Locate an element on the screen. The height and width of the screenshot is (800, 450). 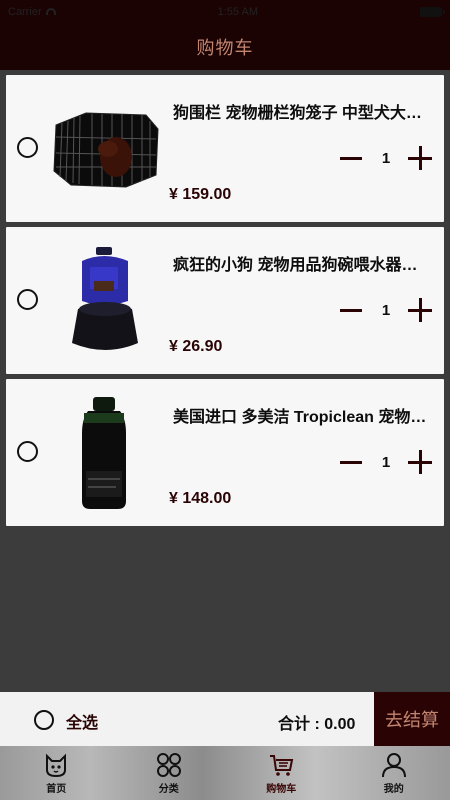
user-icon is located at coordinates (393, 764).